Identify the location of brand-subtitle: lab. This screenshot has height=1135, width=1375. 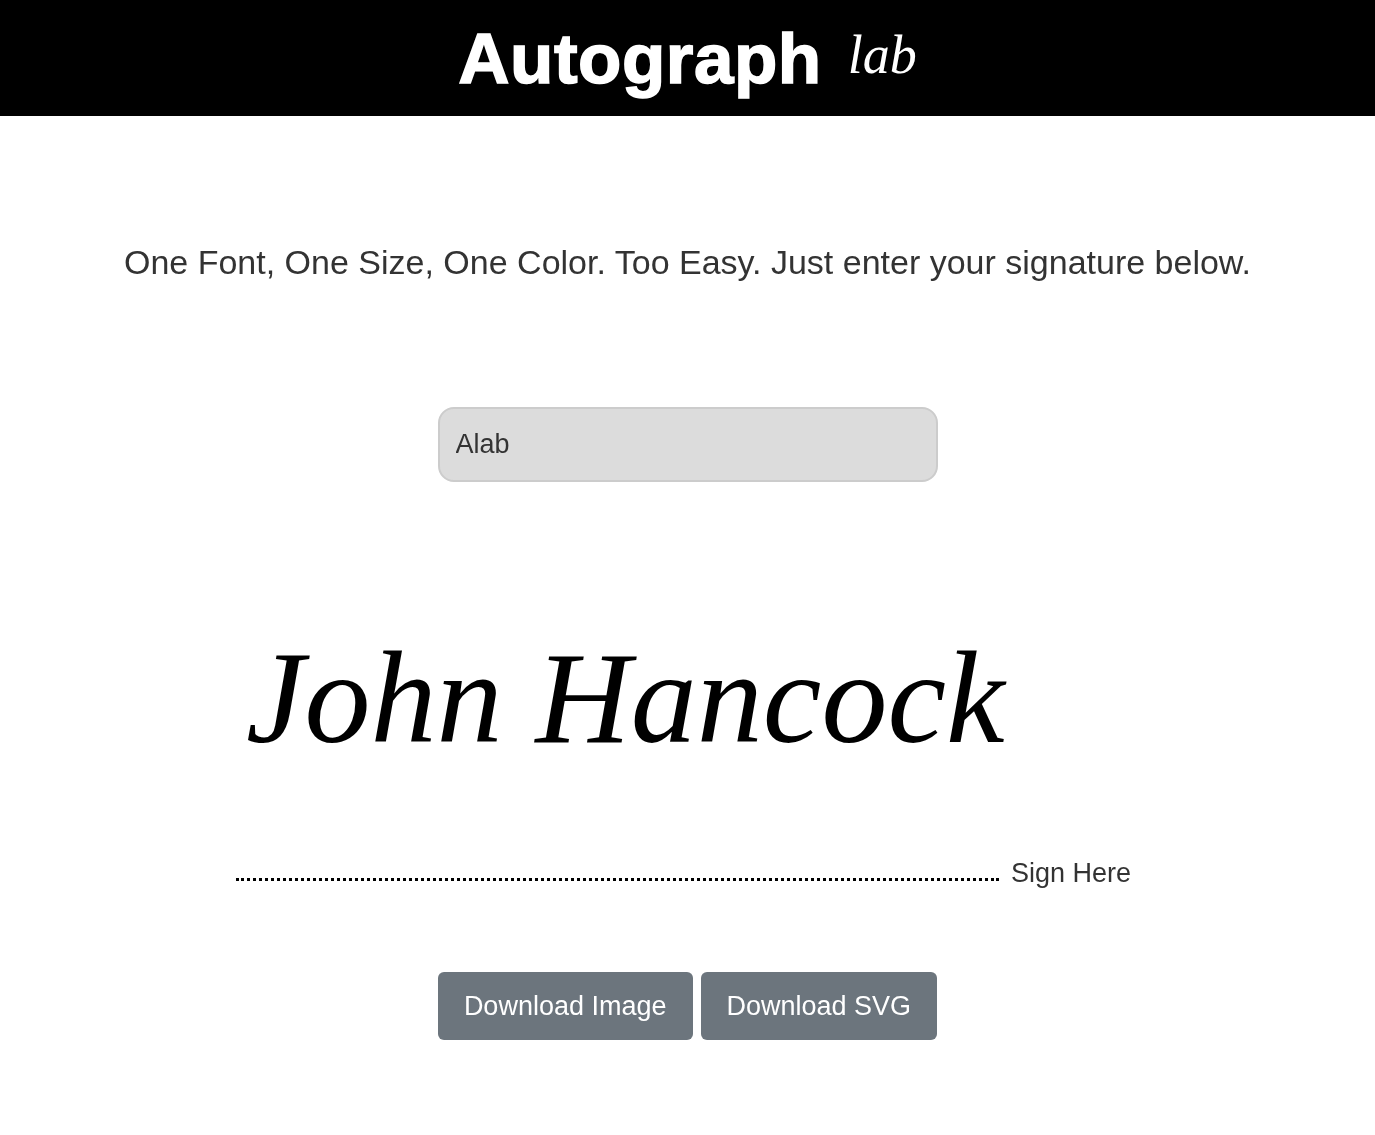
(882, 55).